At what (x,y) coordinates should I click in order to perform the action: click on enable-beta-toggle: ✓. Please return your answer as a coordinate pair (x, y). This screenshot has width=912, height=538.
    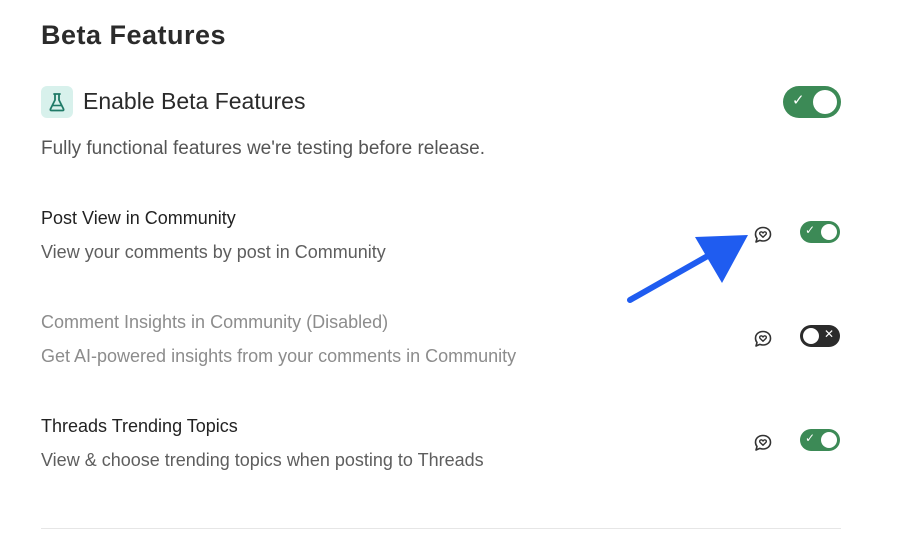
    Looking at the image, I should click on (812, 102).